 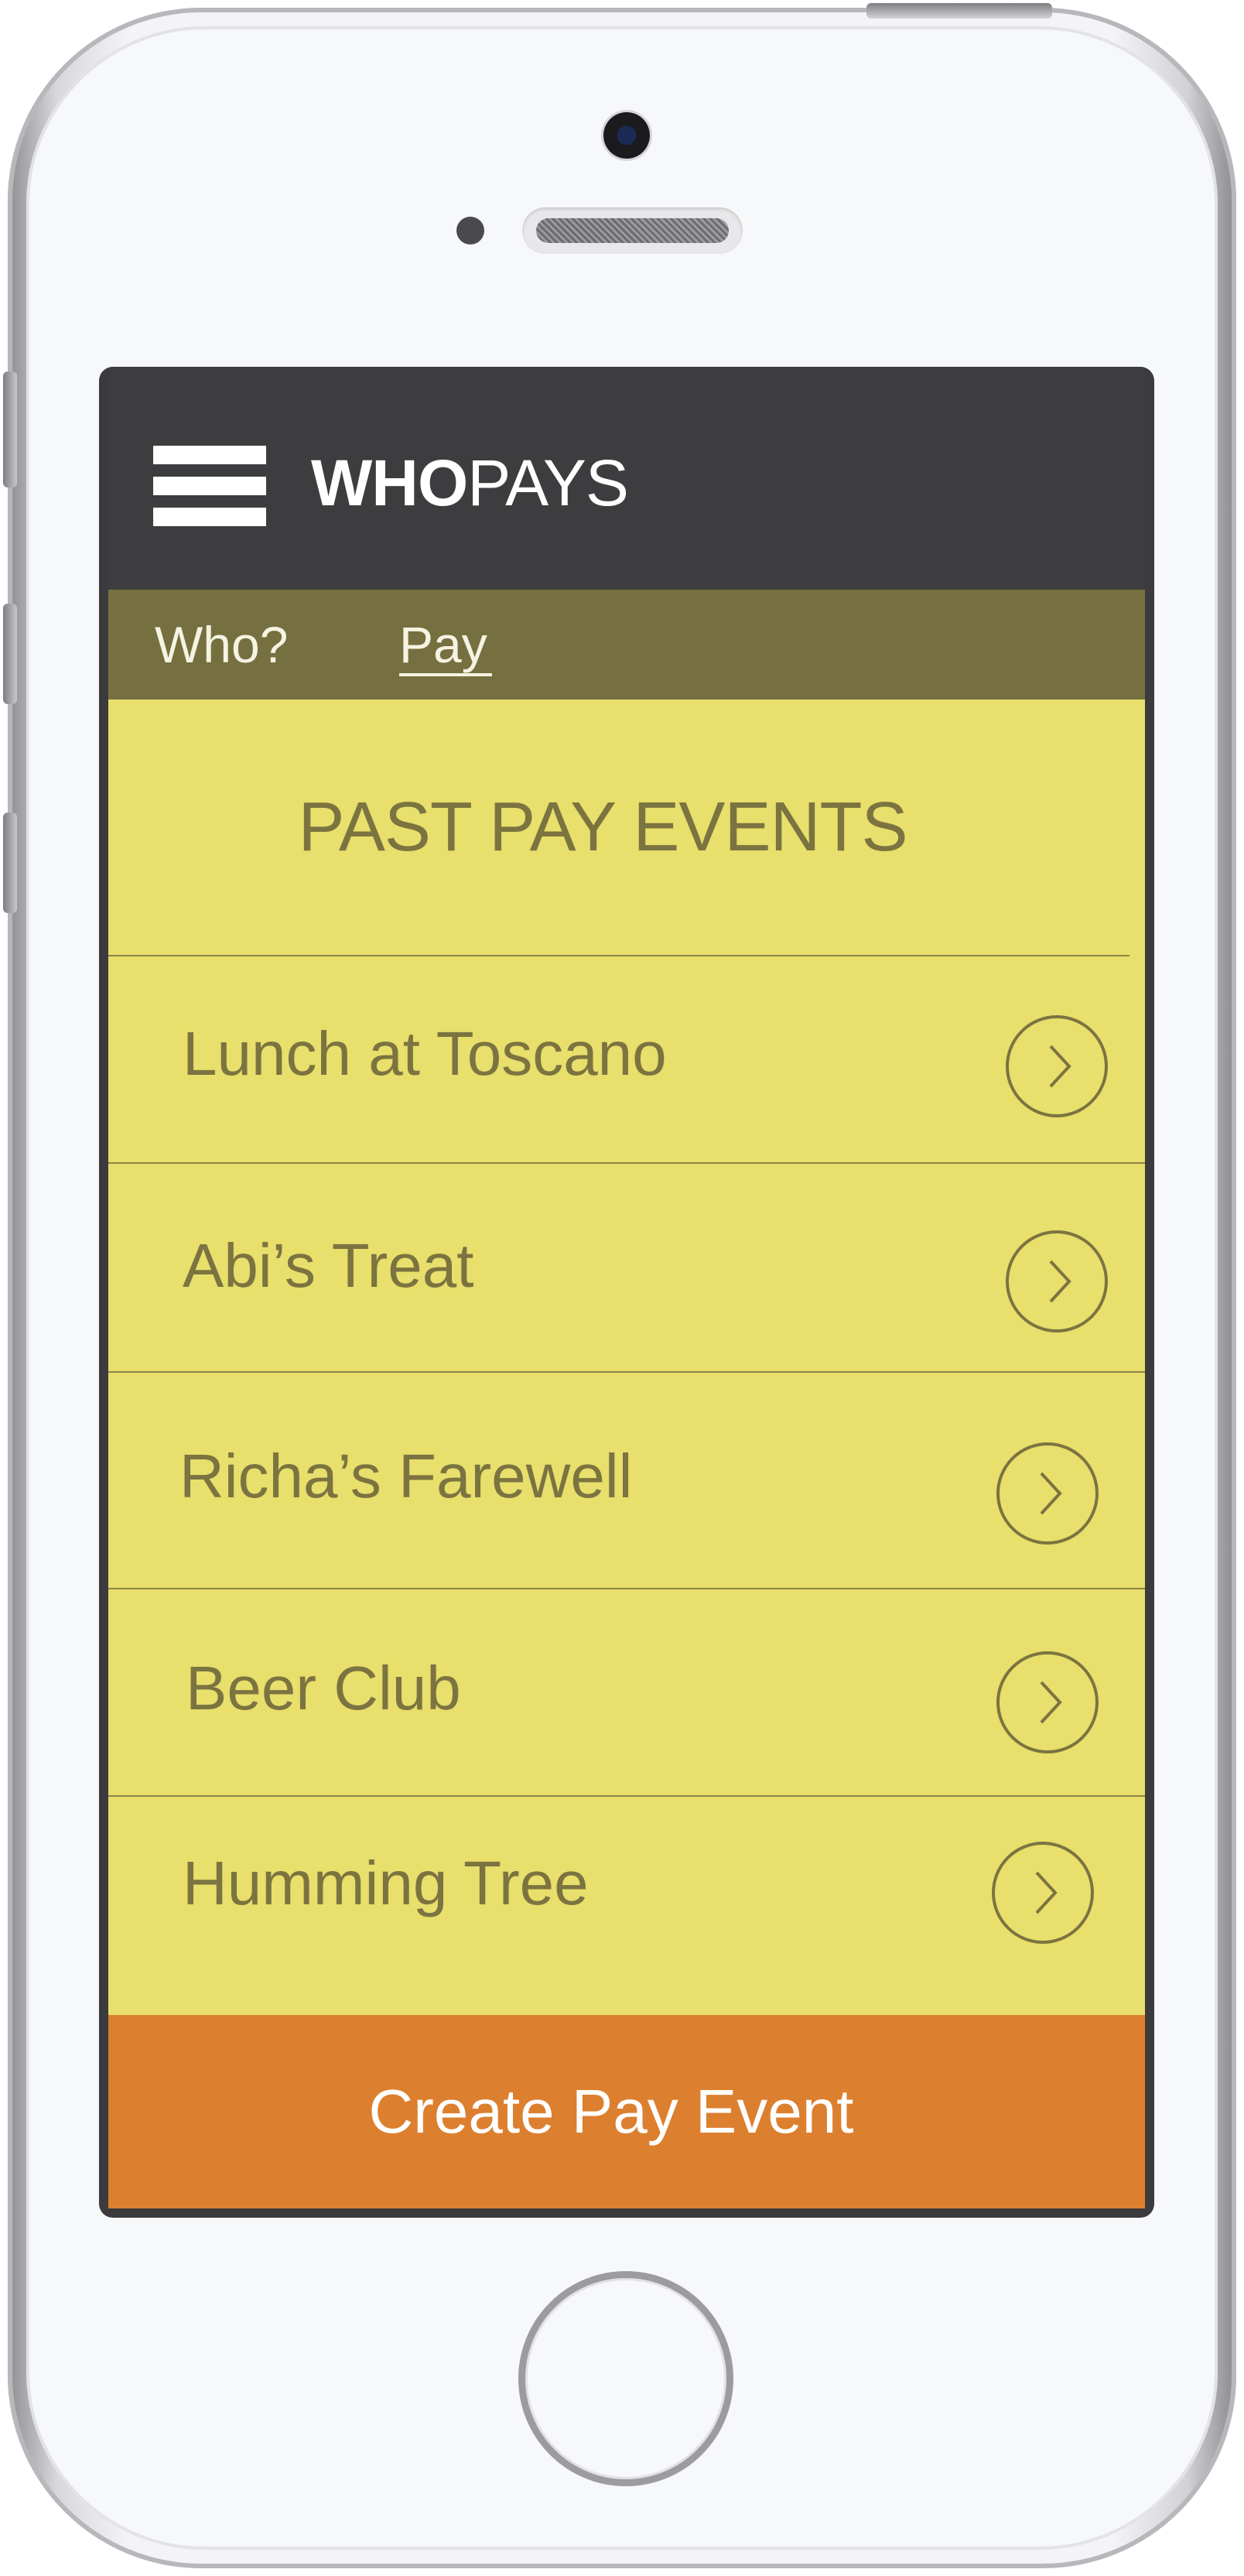 What do you see at coordinates (445, 645) in the screenshot?
I see `tab-pay: Pay` at bounding box center [445, 645].